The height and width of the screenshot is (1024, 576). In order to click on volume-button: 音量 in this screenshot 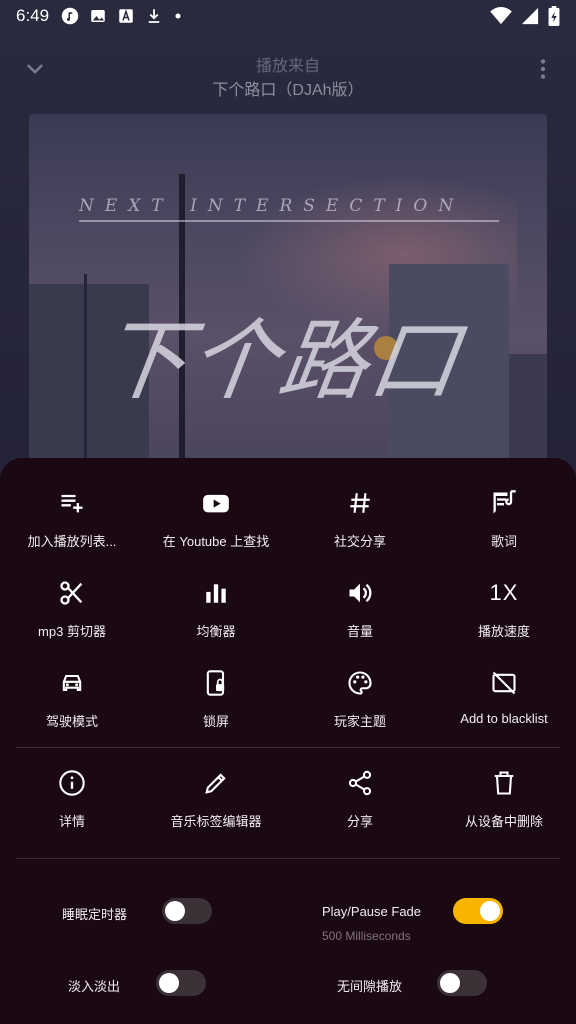, I will do `click(360, 613)`.